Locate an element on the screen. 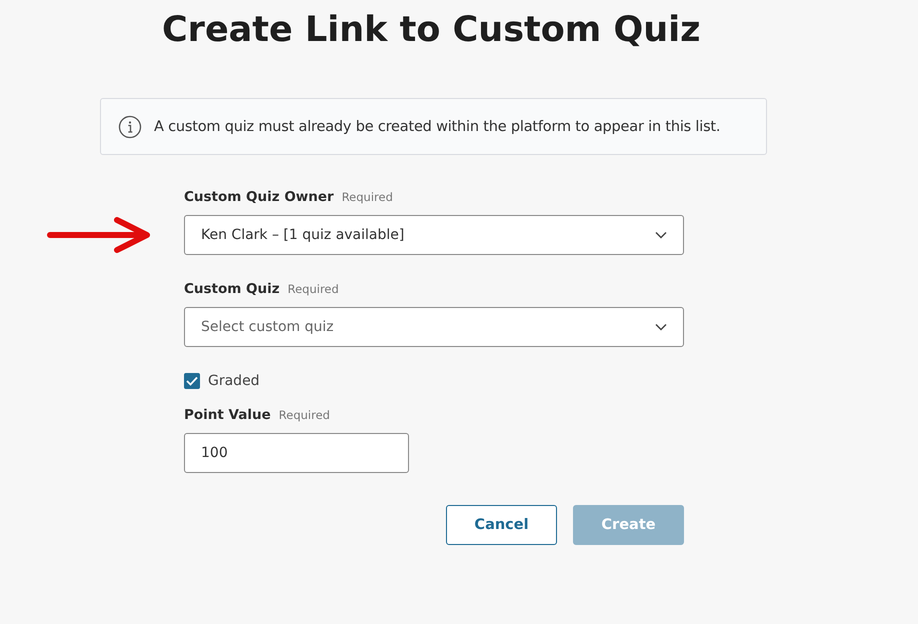  info-text: A custom quiz must already be created within the platform to appear in this list. is located at coordinates (437, 126).